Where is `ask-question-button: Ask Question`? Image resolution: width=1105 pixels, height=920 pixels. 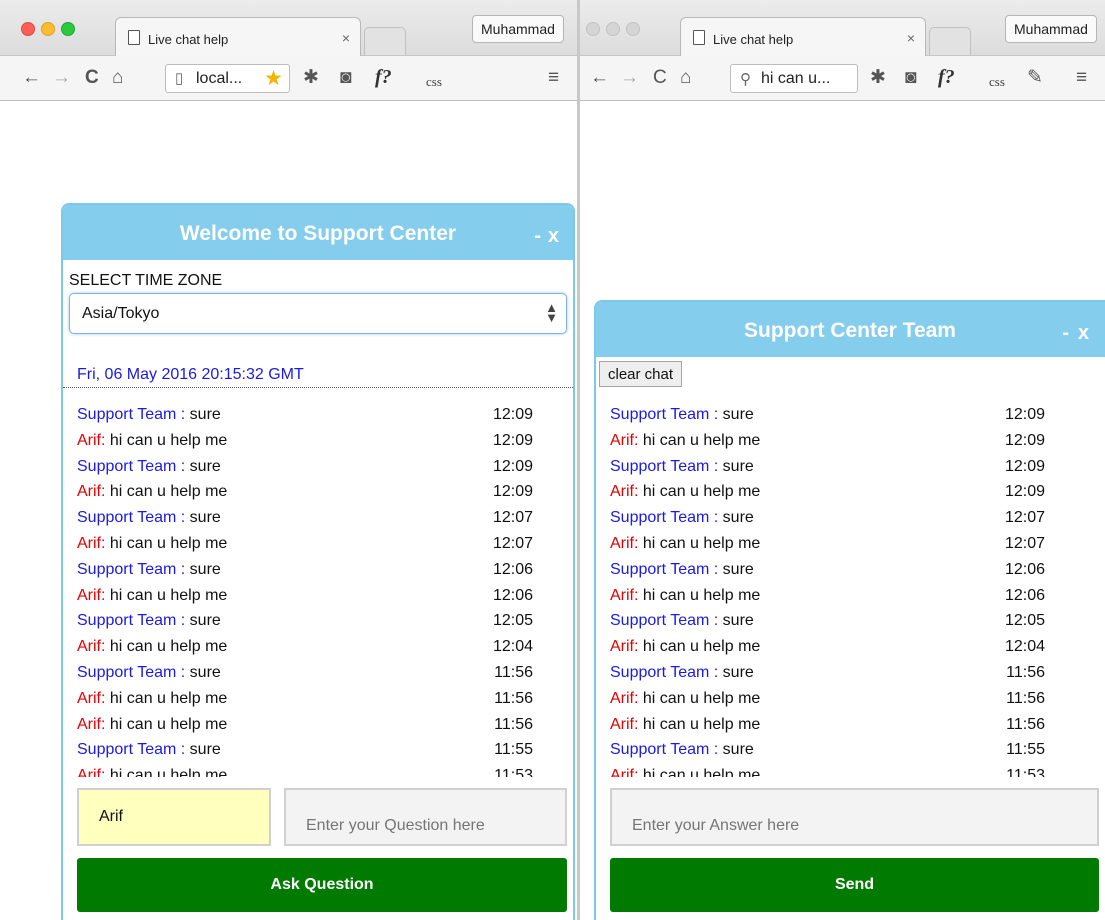
ask-question-button: Ask Question is located at coordinates (322, 885).